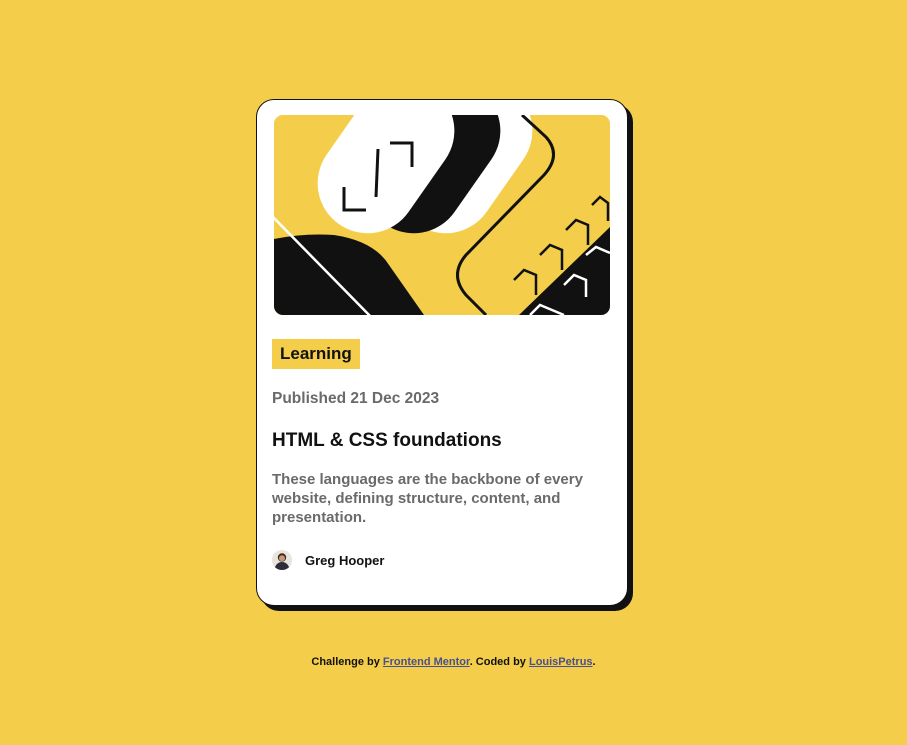 The width and height of the screenshot is (907, 745). I want to click on published-date: Published 21 Dec 2023, so click(356, 398).